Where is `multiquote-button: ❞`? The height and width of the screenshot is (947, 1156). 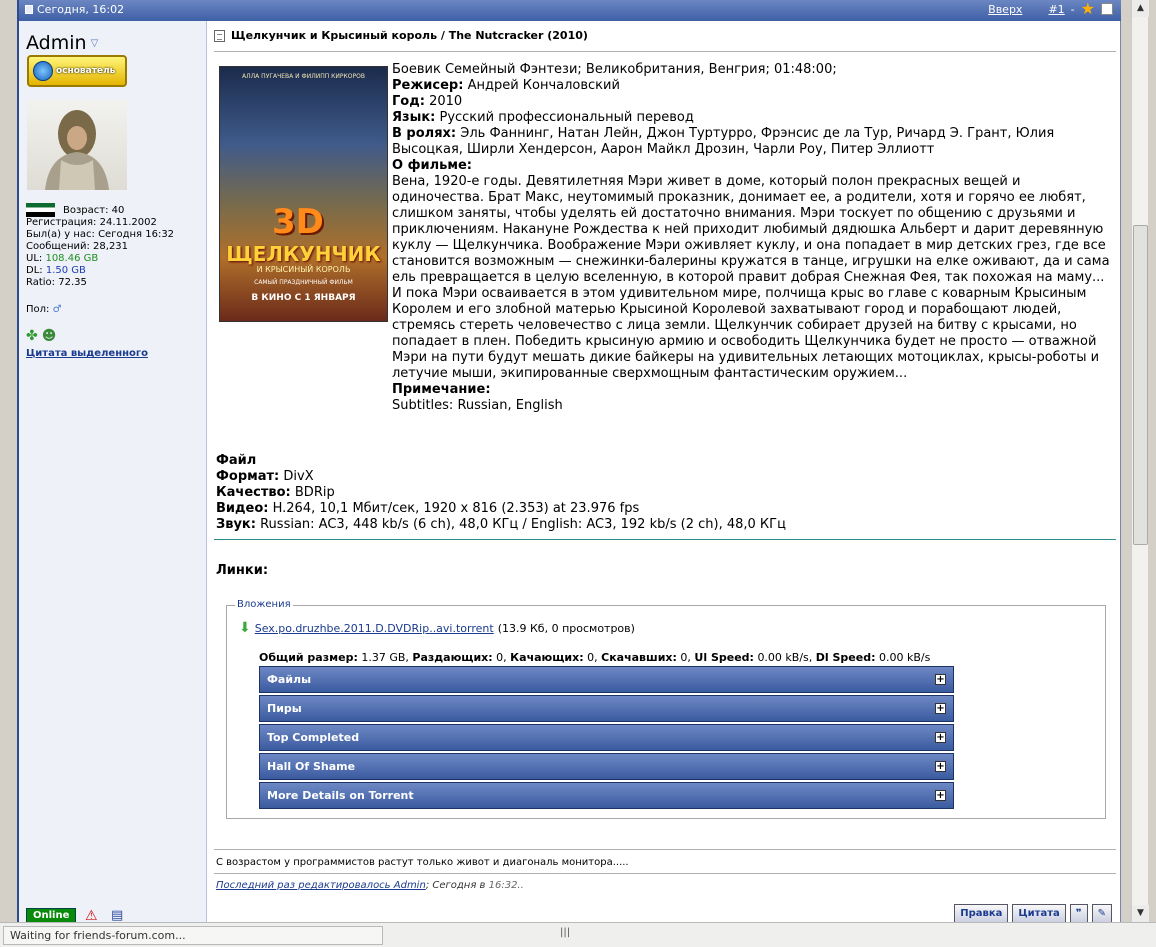
multiquote-button: ❞ is located at coordinates (1078, 914).